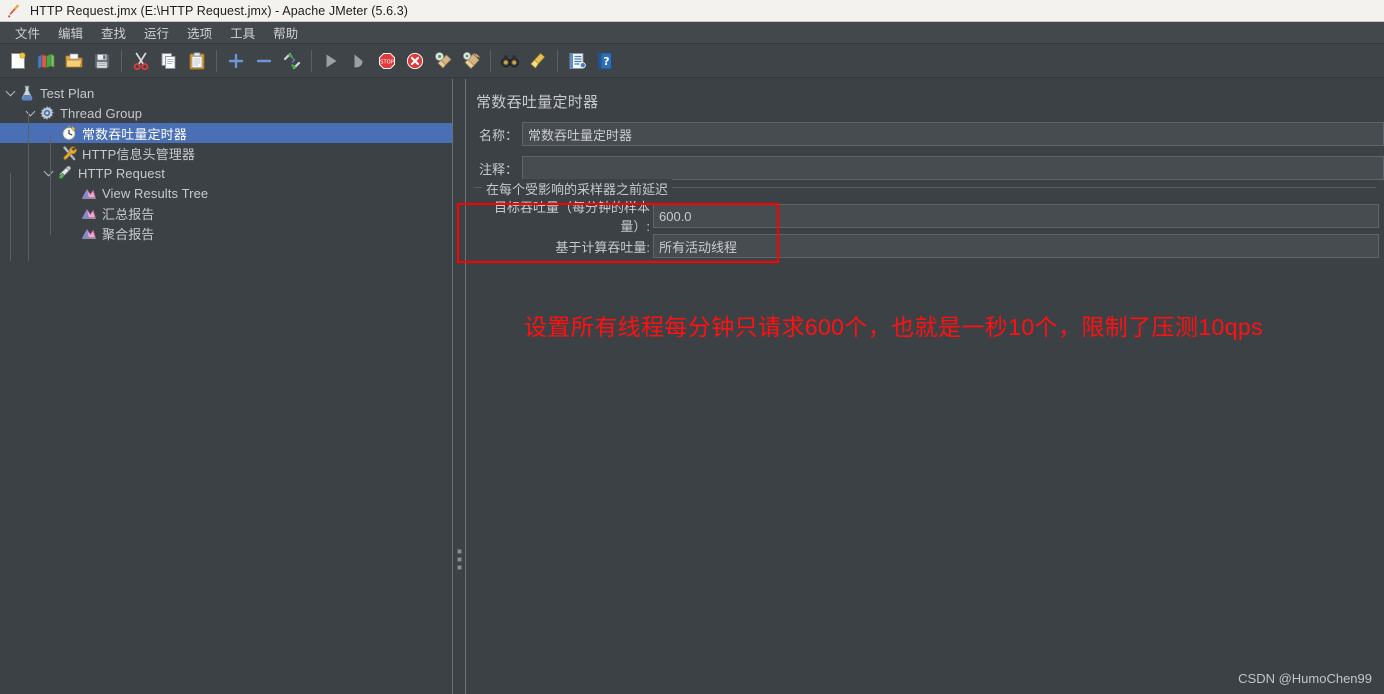 This screenshot has width=1384, height=694. Describe the element at coordinates (498, 169) in the screenshot. I see `comment-field-label: 注释：` at that location.